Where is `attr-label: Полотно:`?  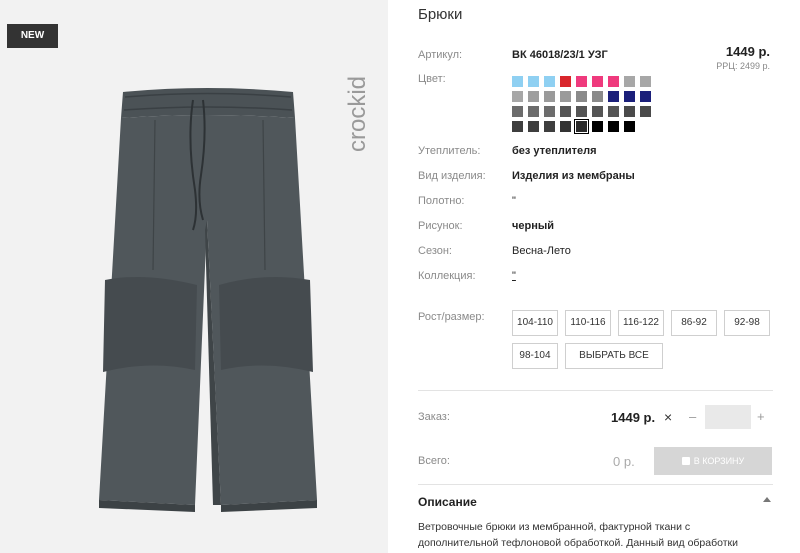
attr-label: Полотно: is located at coordinates (441, 201).